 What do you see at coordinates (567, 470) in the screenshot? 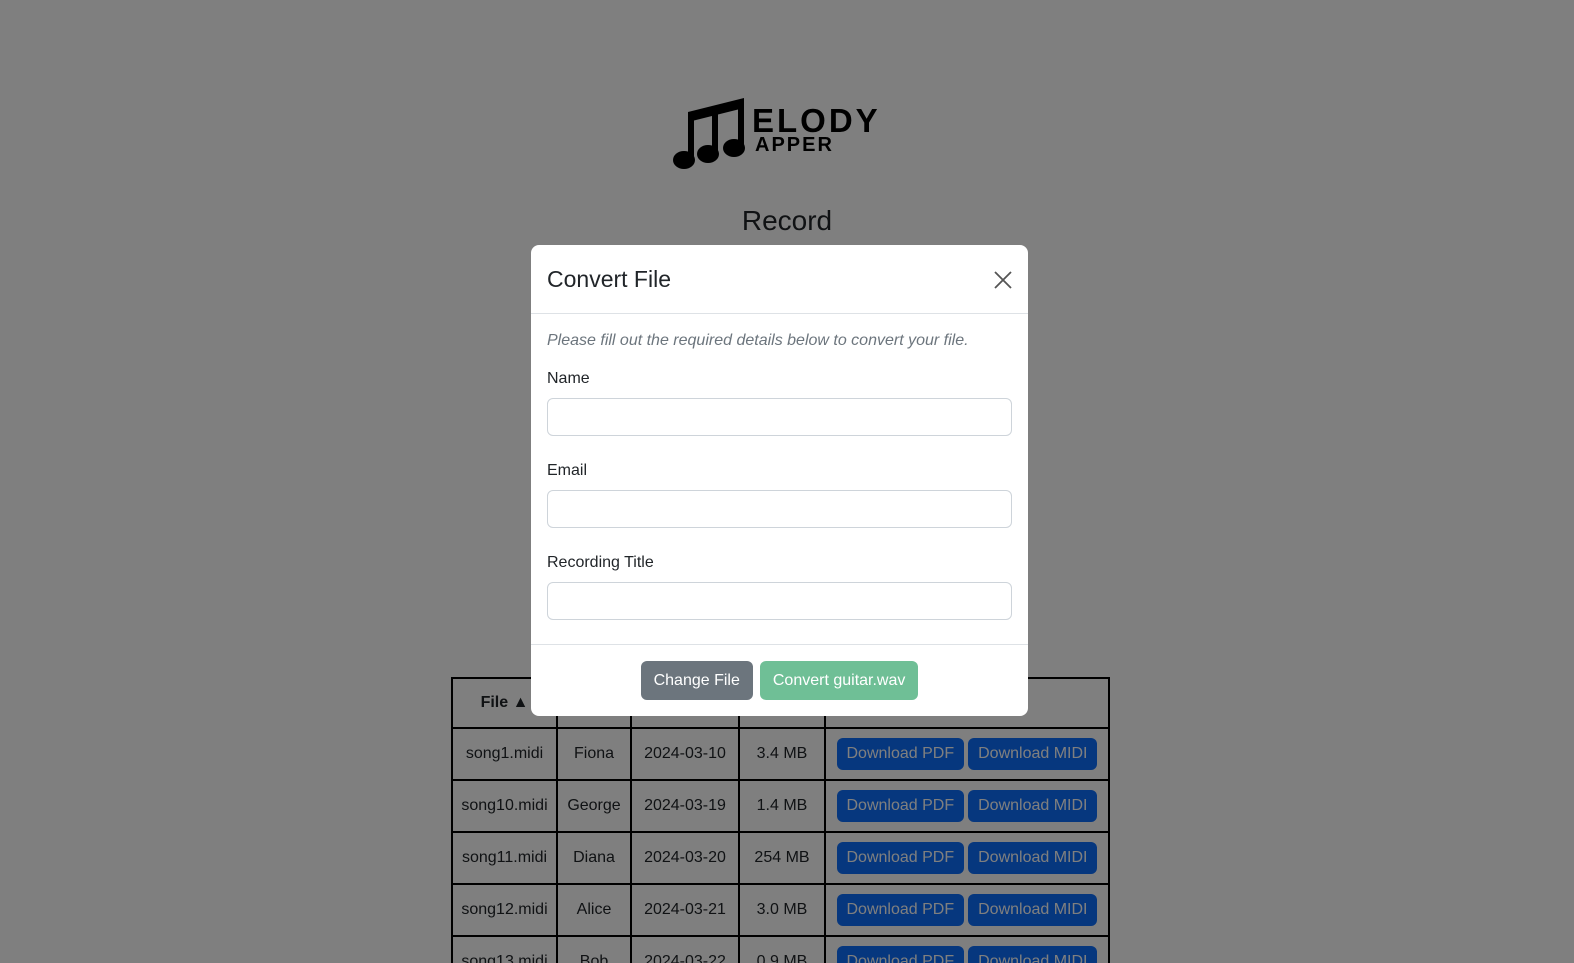
I see `email-label: Email` at bounding box center [567, 470].